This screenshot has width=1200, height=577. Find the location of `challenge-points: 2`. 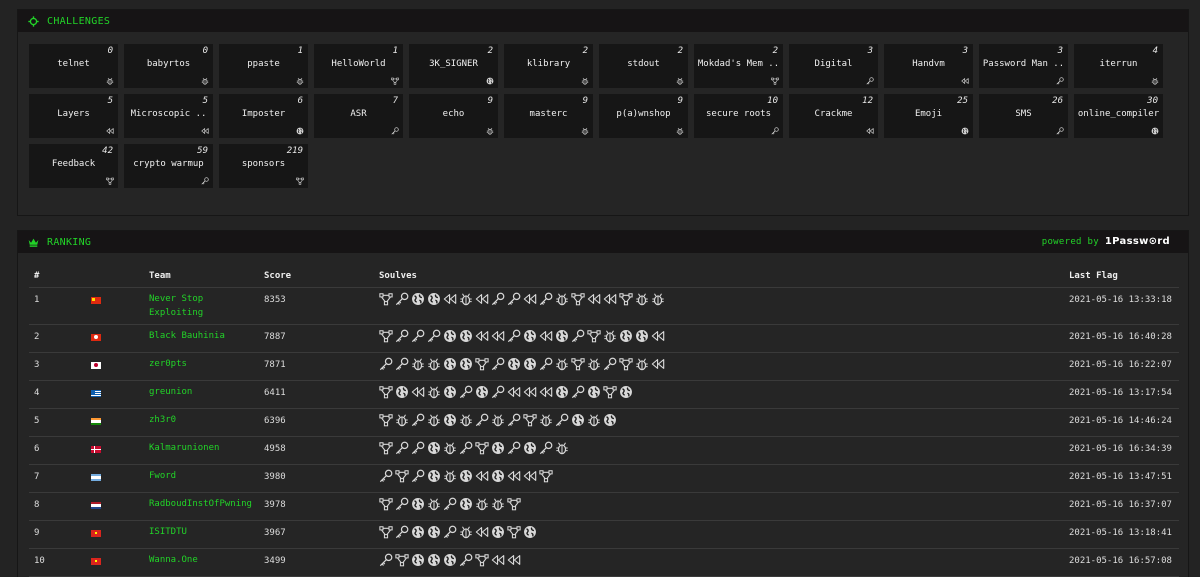

challenge-points: 2 is located at coordinates (490, 51).